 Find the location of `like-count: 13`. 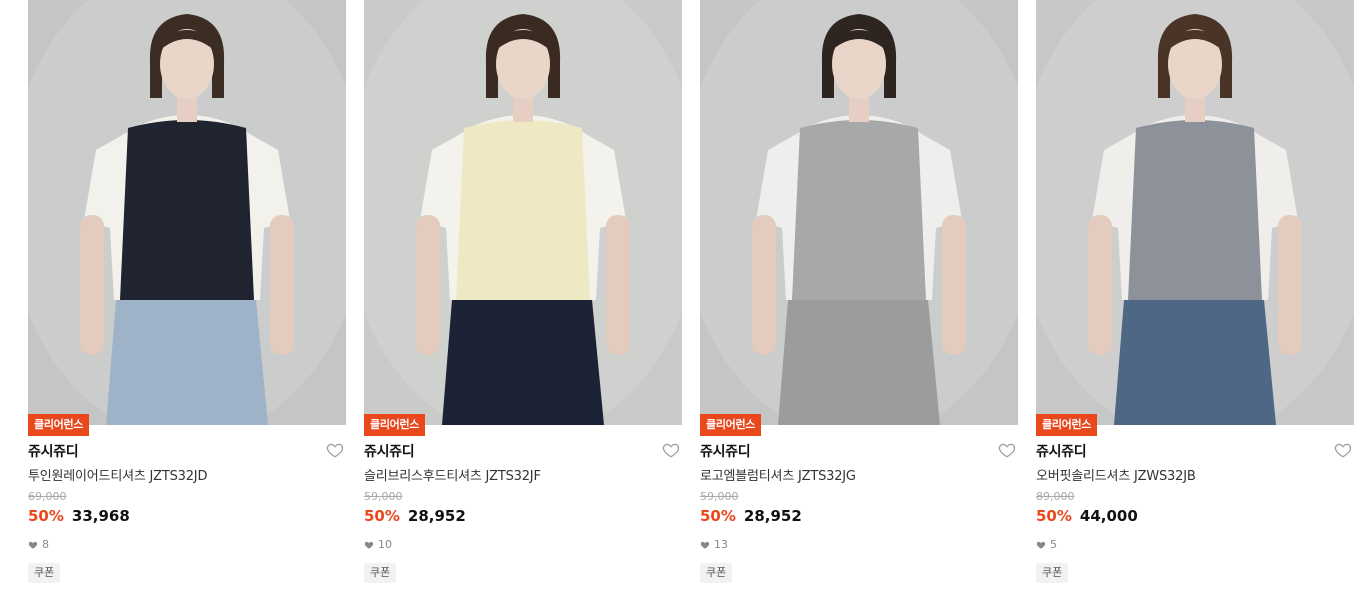

like-count: 13 is located at coordinates (714, 544).